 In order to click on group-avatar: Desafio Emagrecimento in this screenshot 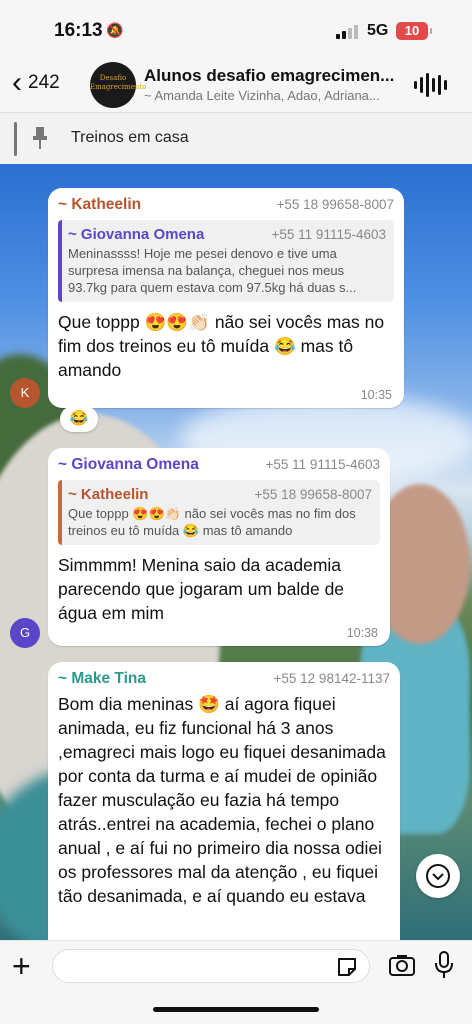, I will do `click(118, 85)`.